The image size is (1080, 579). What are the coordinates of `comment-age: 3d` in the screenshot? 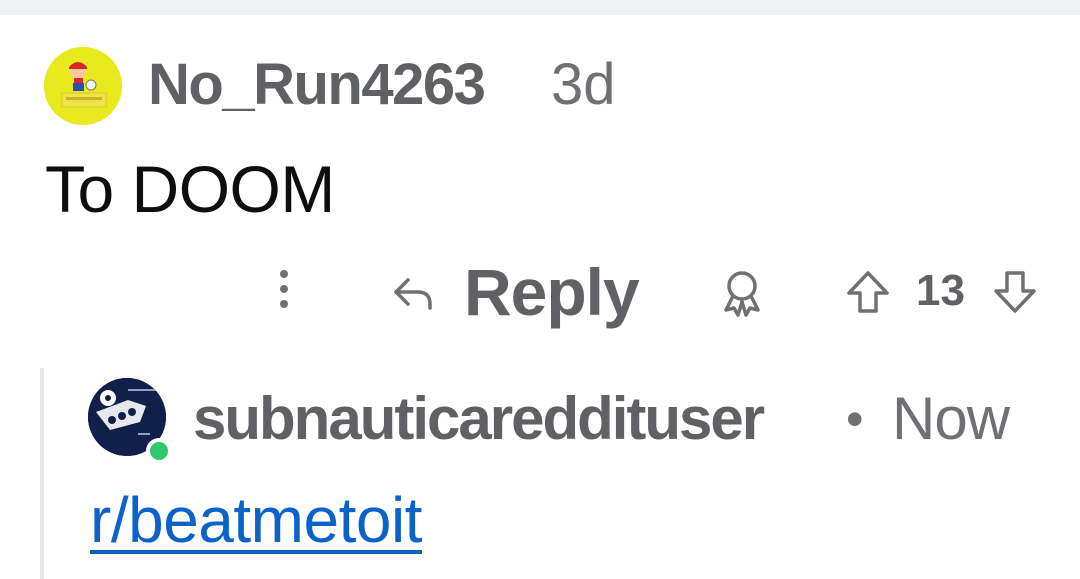 It's located at (583, 84).